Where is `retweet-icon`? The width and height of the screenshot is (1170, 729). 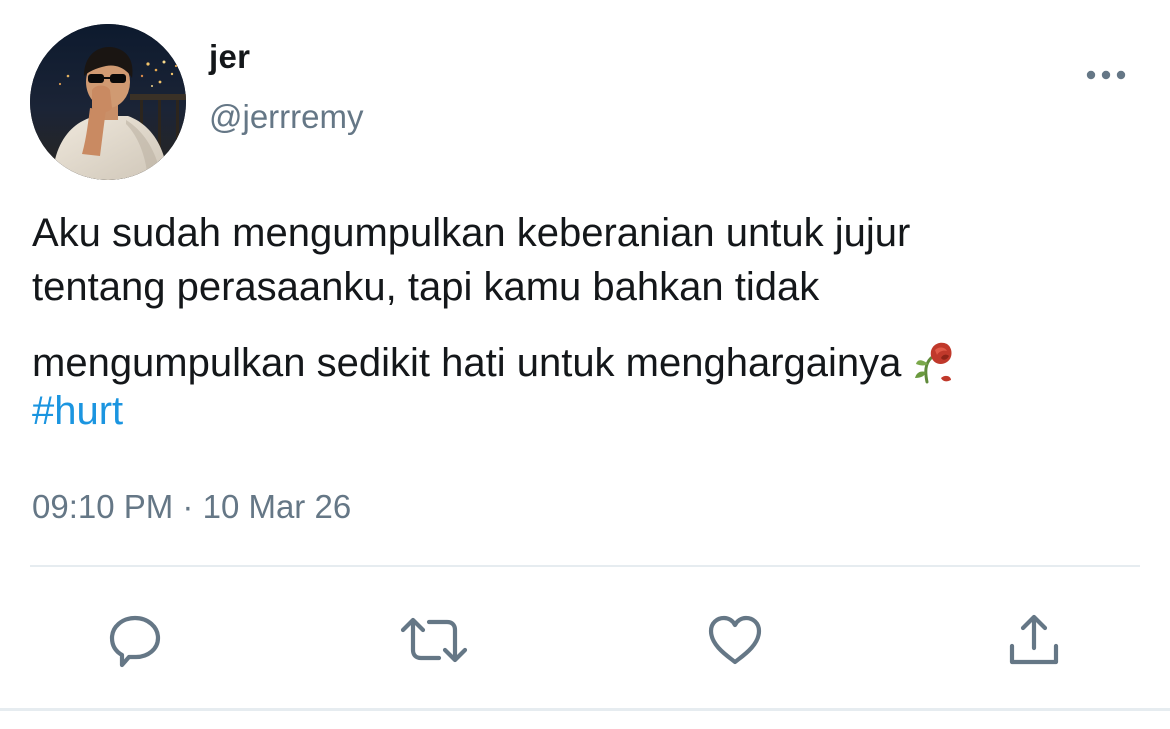
retweet-icon is located at coordinates (434, 640).